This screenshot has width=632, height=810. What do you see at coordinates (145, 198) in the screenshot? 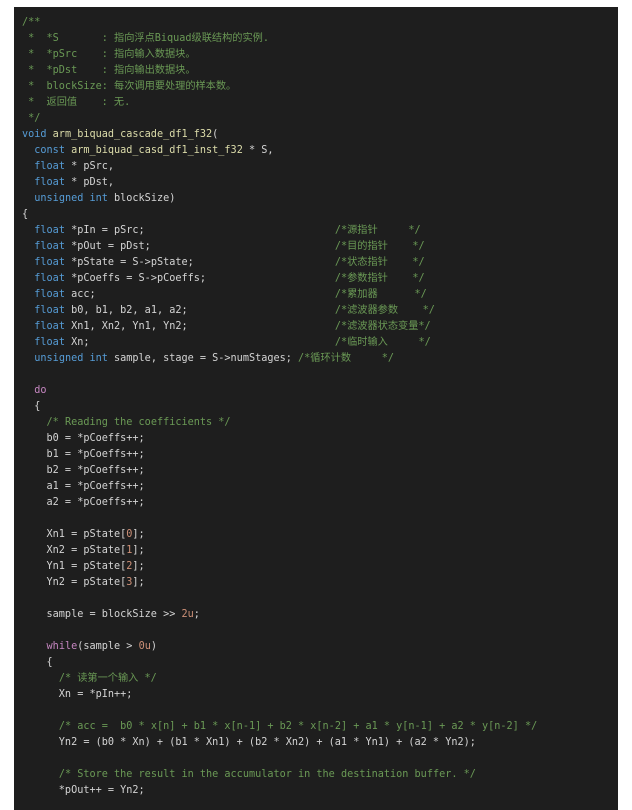
I see `code-token: blockSize)` at bounding box center [145, 198].